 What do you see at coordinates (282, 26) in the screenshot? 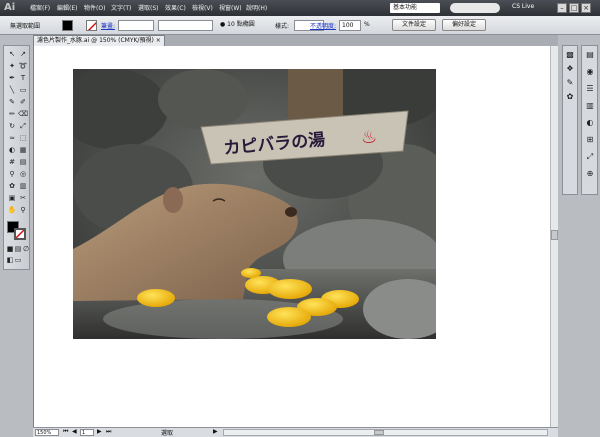
I see `style-label: 樣式:` at bounding box center [282, 26].